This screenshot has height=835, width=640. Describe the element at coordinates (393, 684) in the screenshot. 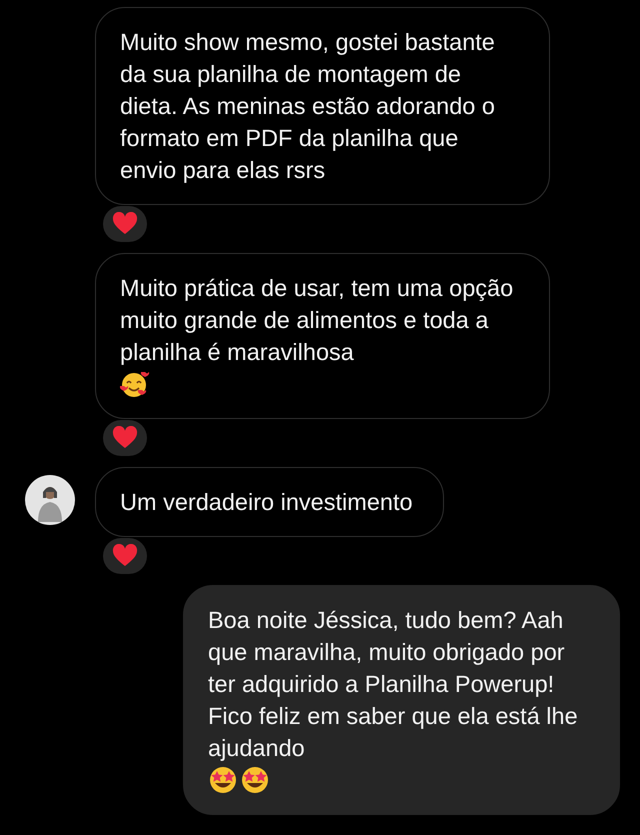

I see `message-text: Boa noite Jéssica, tudo bem? Aah que maravilha, muito obrigado por ter adquirido a Planilha Powerup! Fico feliz em saber que ela está lhe ajudando` at that location.